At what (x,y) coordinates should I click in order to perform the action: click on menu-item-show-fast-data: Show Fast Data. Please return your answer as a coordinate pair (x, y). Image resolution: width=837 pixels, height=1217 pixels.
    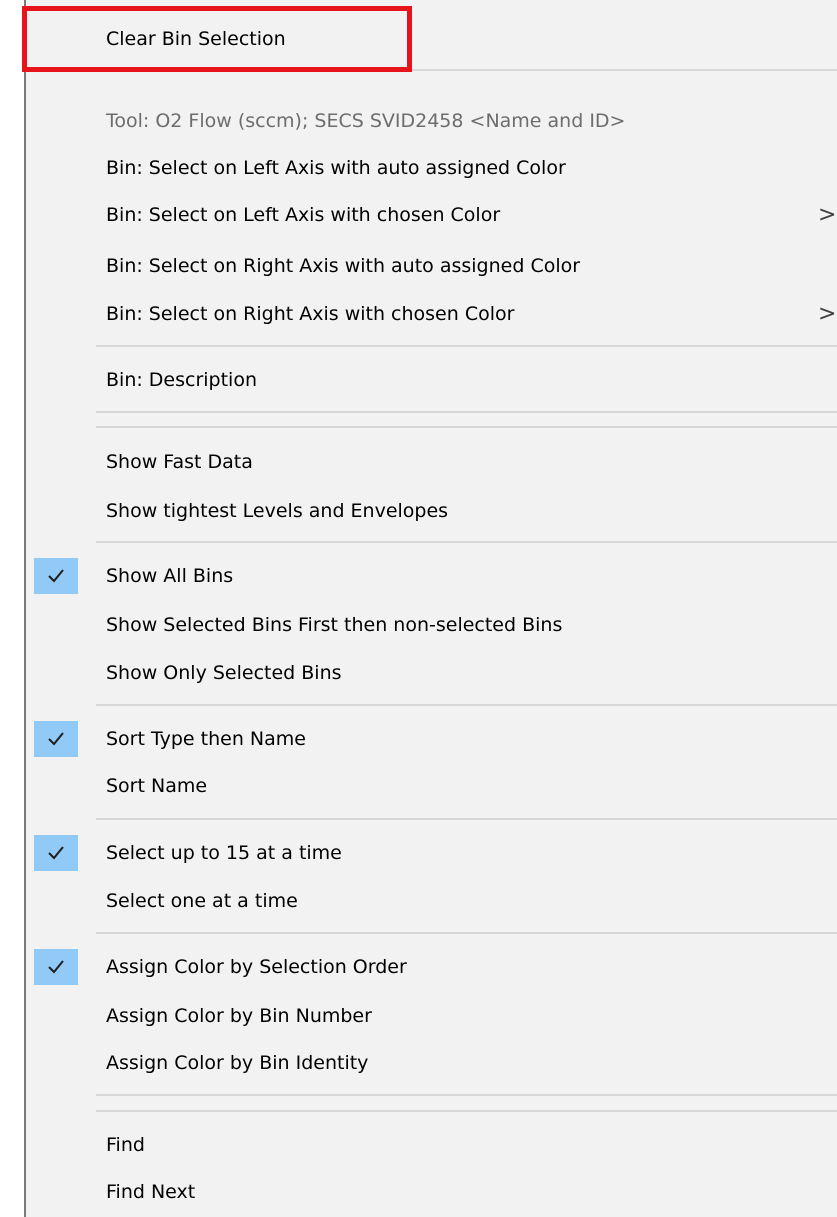
    Looking at the image, I should click on (431, 462).